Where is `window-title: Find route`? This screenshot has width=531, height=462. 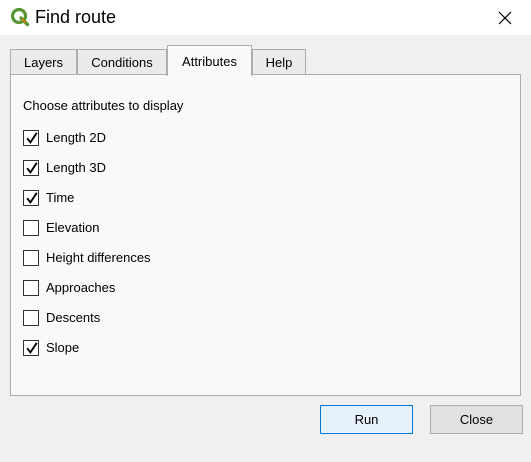 window-title: Find route is located at coordinates (76, 17).